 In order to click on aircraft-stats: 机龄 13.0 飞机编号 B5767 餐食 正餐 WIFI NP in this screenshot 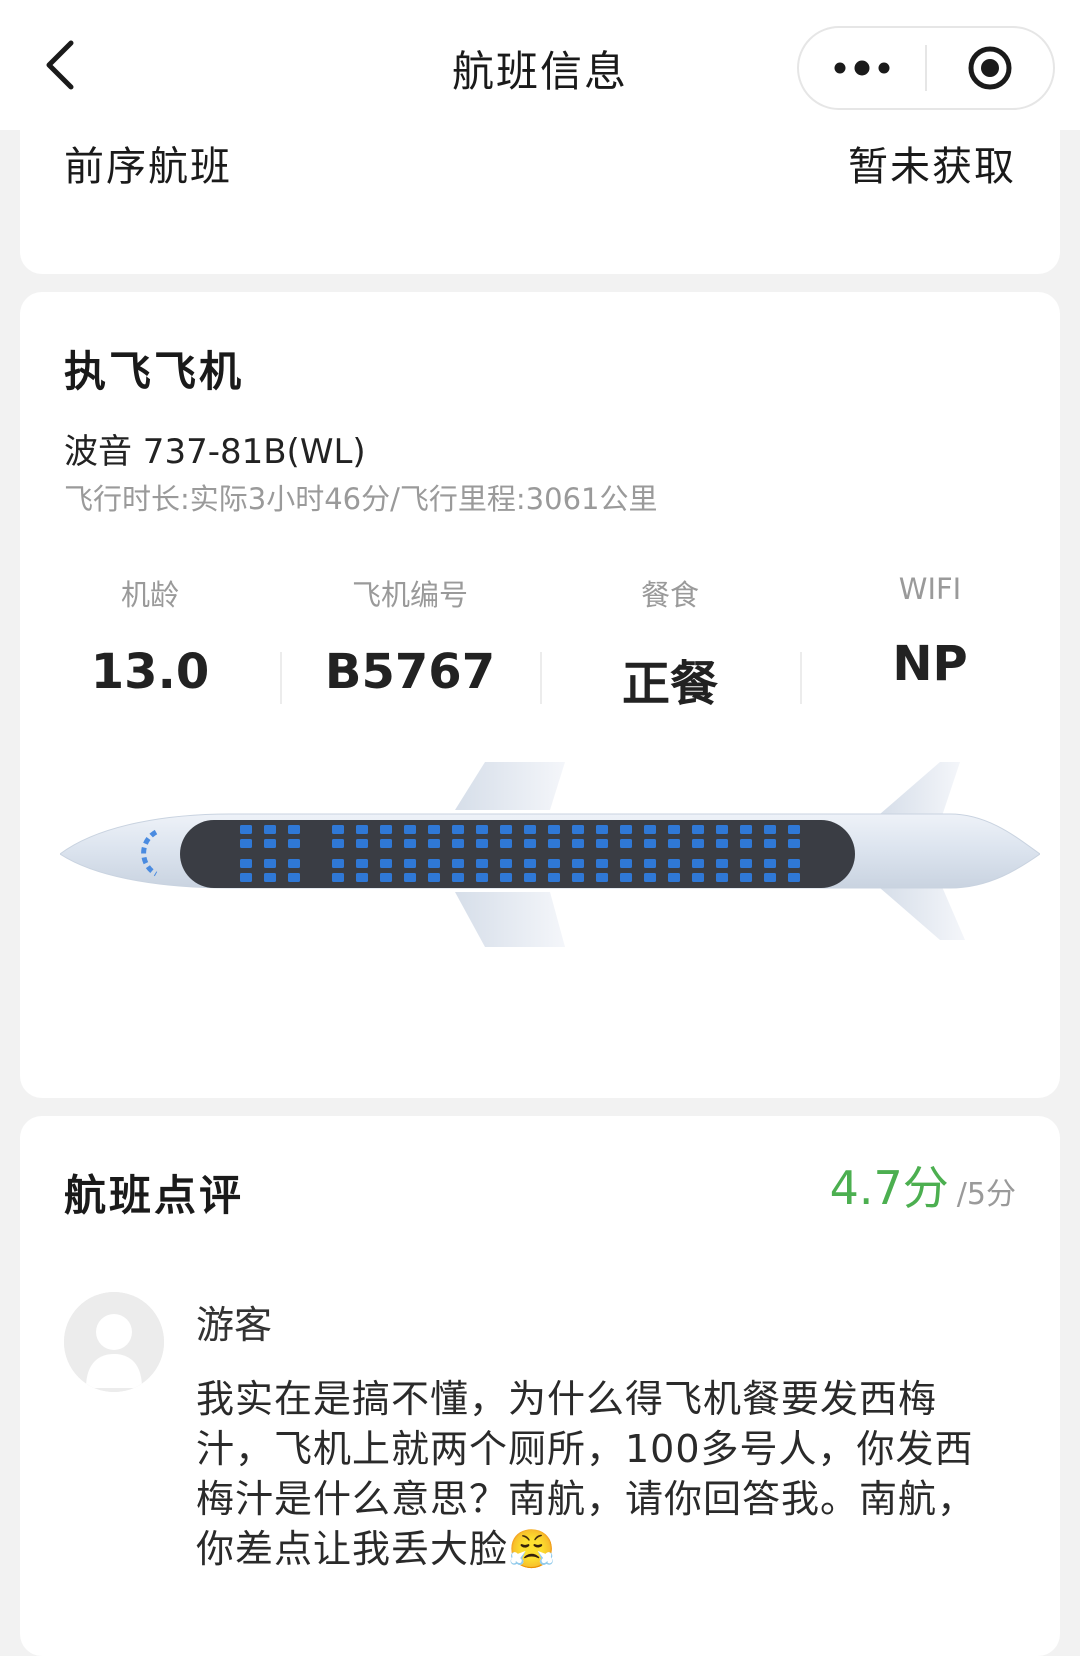, I will do `click(540, 642)`.